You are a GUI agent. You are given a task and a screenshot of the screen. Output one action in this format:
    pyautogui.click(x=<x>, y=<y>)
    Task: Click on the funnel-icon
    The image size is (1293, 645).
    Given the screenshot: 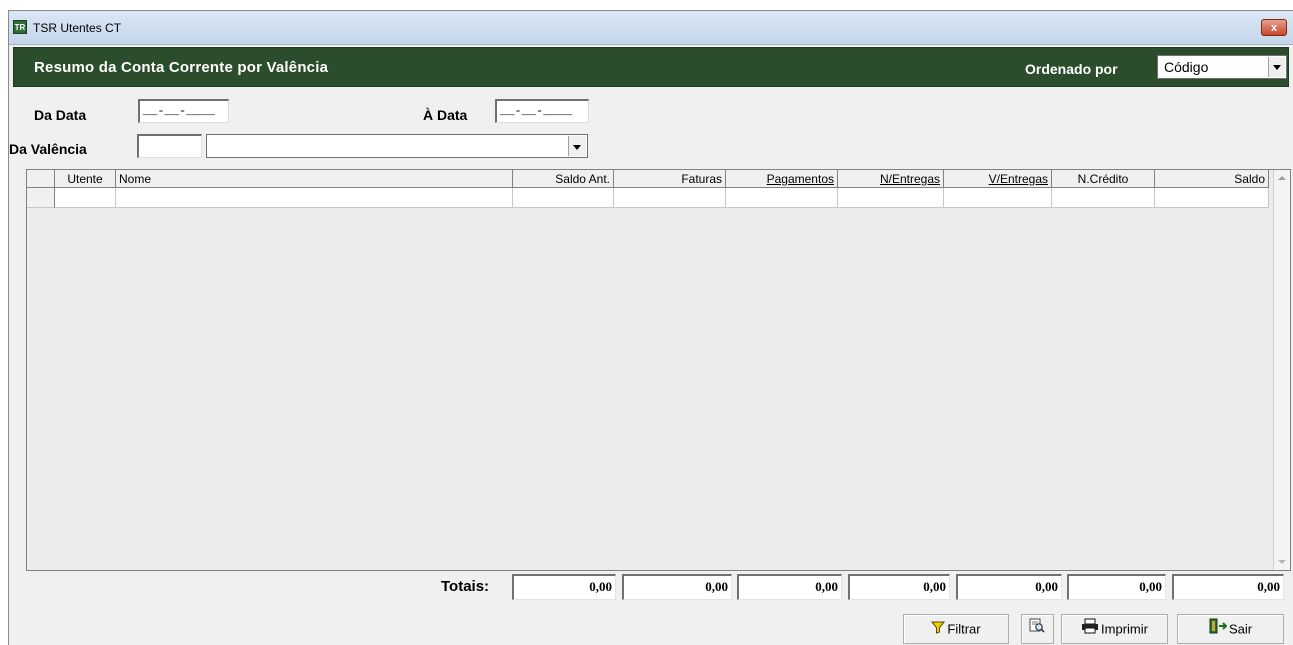 What is the action you would take?
    pyautogui.click(x=938, y=630)
    